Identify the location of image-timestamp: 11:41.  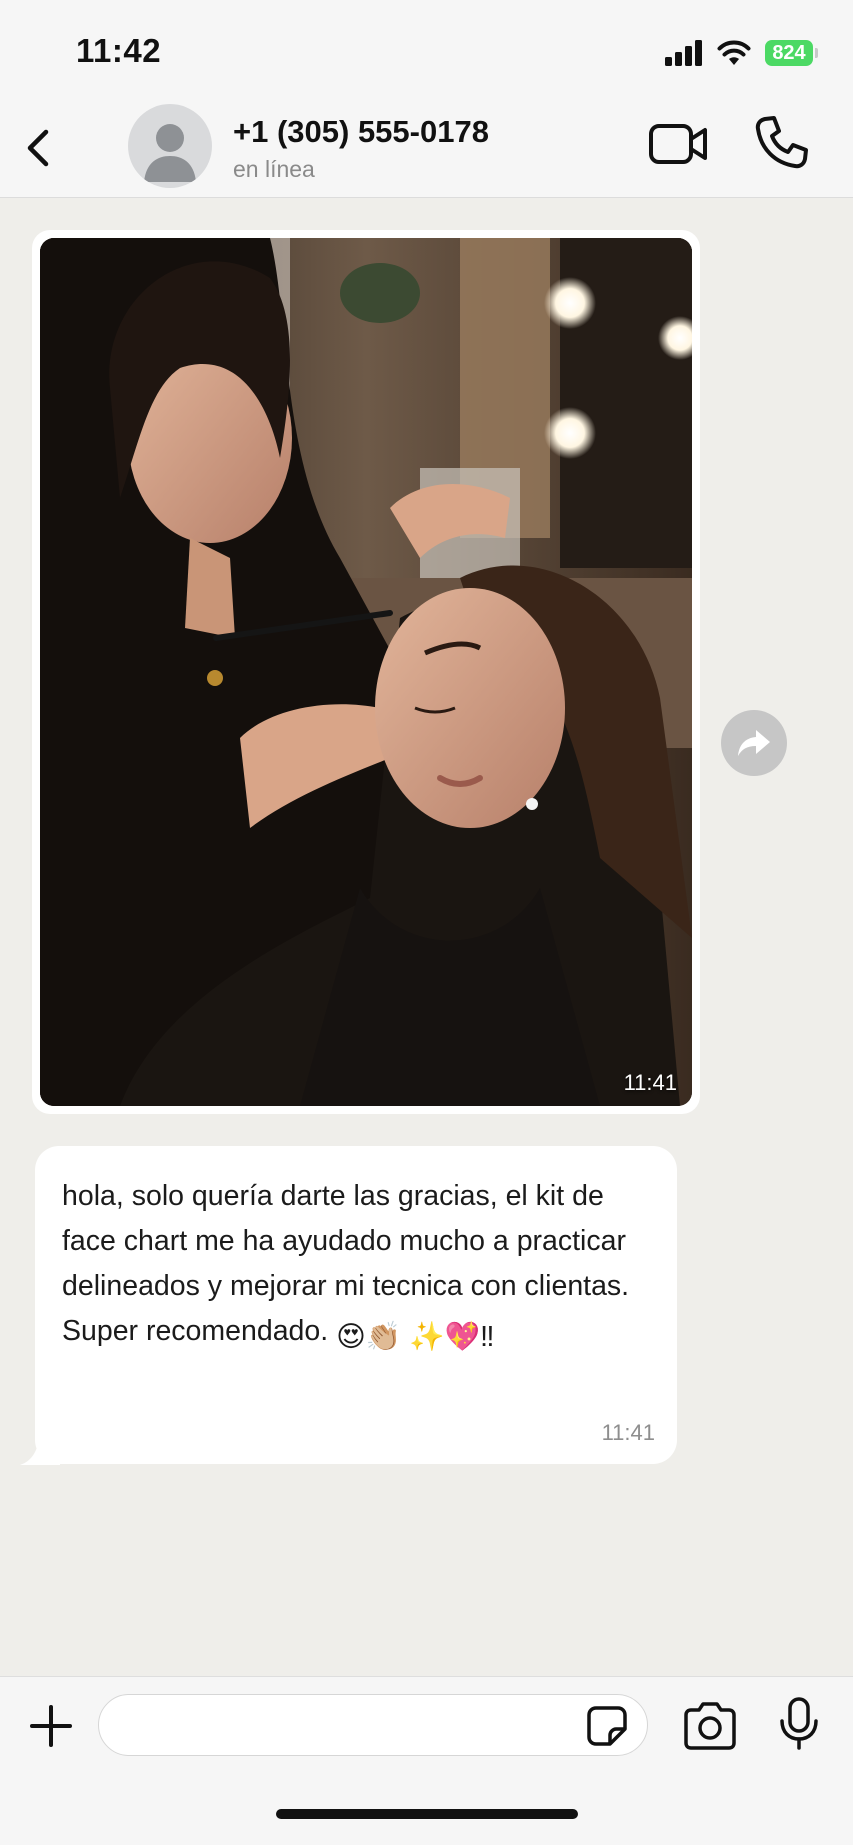
(650, 1082).